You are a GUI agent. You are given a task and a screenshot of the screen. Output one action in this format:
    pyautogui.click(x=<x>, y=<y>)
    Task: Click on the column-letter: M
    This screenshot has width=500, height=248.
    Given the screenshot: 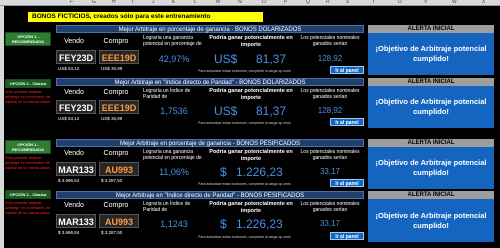 What is the action you would take?
    pyautogui.click(x=218, y=2)
    